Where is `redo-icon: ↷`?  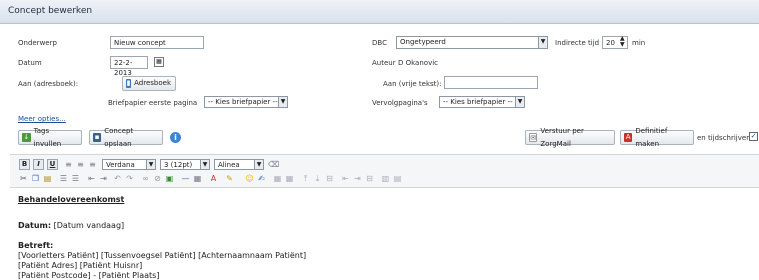 redo-icon: ↷ is located at coordinates (129, 178).